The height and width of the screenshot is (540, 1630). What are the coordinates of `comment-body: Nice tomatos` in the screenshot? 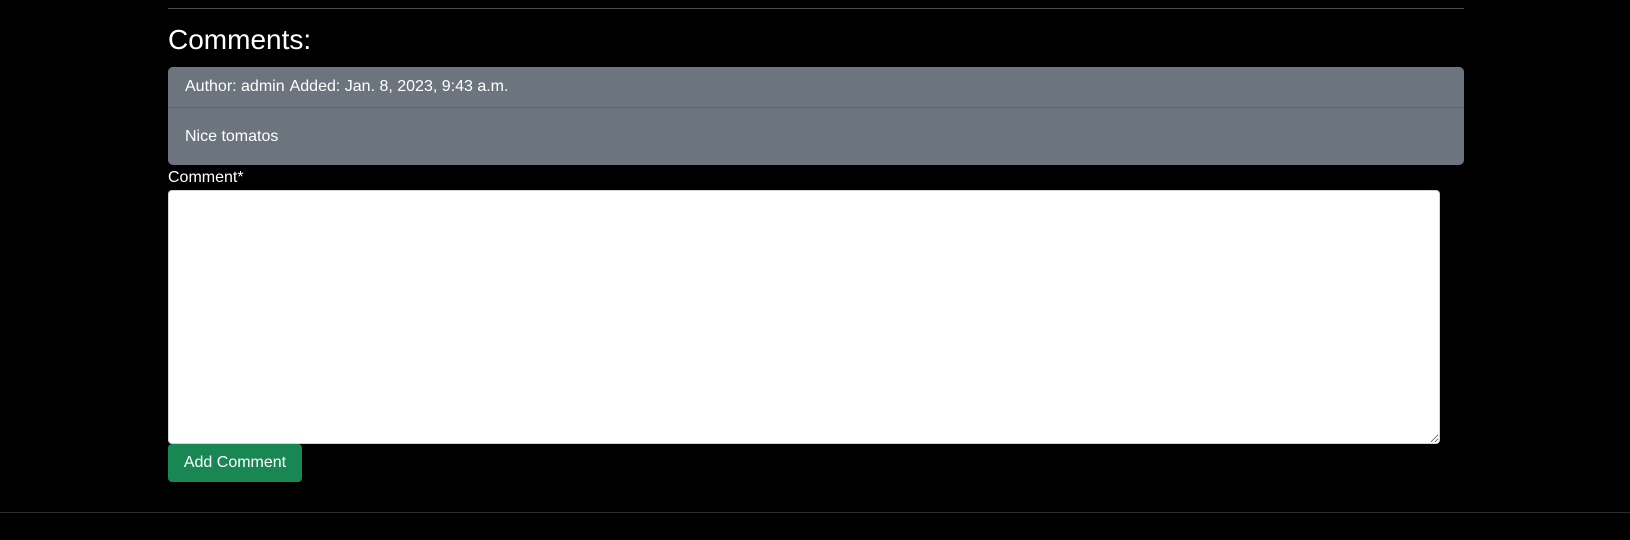 It's located at (232, 136).